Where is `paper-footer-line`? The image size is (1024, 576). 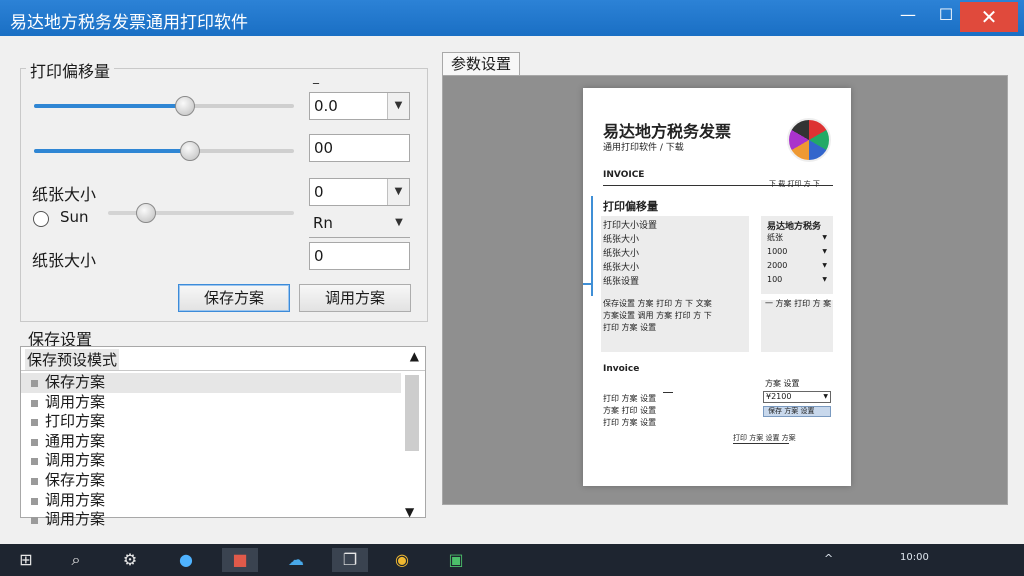
paper-footer-line is located at coordinates (761, 443).